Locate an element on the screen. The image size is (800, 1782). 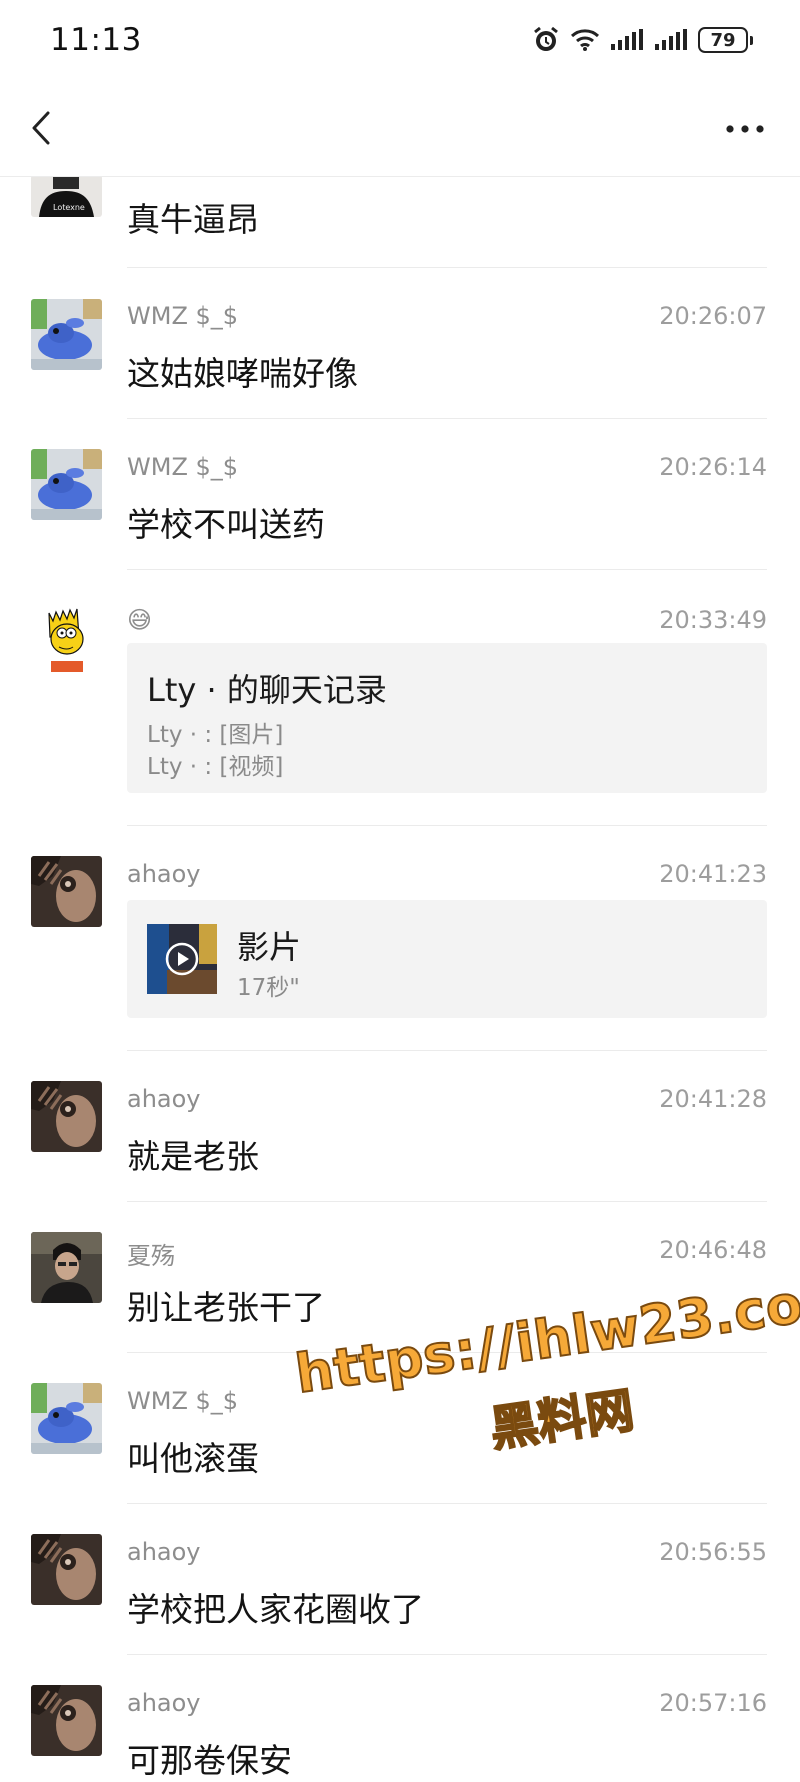
message-time: 20:56:55 is located at coordinates (713, 1552).